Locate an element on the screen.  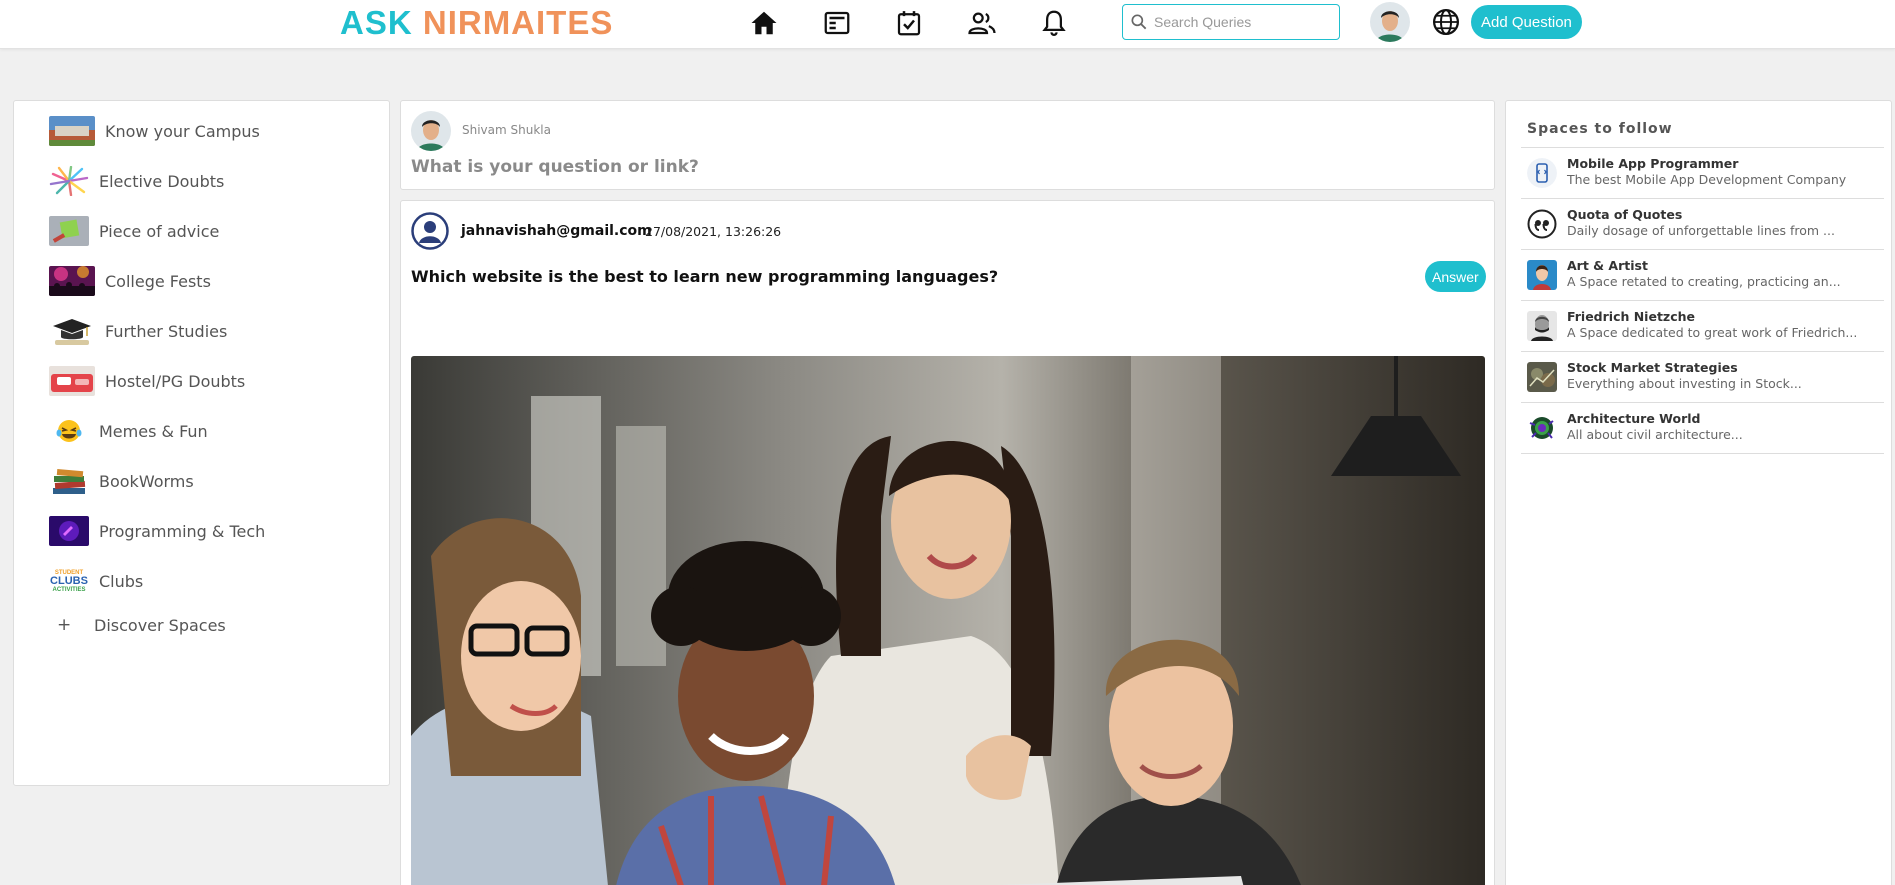
space-name: Architecture World is located at coordinates (1634, 418).